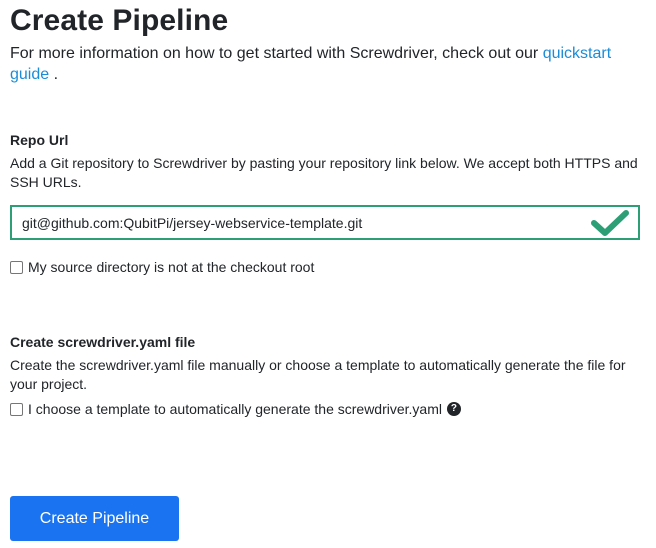  What do you see at coordinates (16, 409) in the screenshot?
I see `template-checkbox` at bounding box center [16, 409].